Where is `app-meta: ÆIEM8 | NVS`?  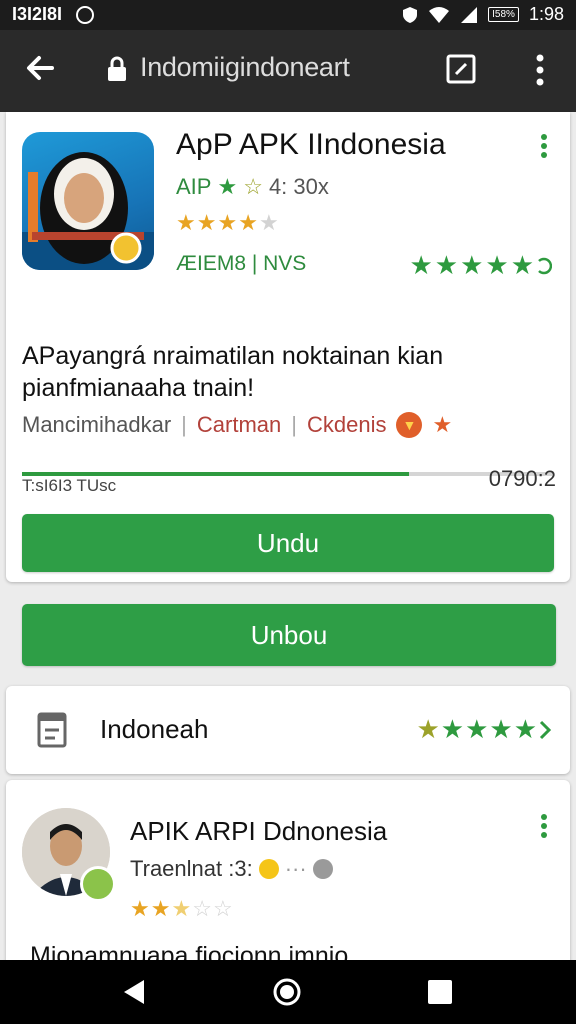
app-meta: ÆIEM8 | NVS is located at coordinates (241, 263).